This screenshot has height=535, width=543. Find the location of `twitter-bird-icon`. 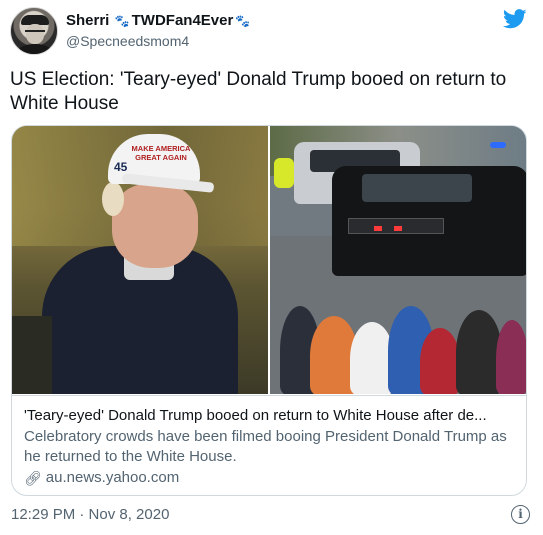

twitter-bird-icon is located at coordinates (515, 19).